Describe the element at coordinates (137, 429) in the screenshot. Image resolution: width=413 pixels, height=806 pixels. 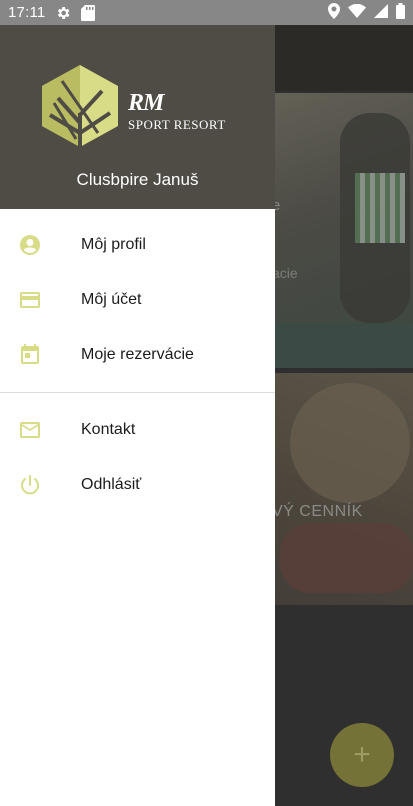
I see `menu-item-contact: Kontakt` at that location.